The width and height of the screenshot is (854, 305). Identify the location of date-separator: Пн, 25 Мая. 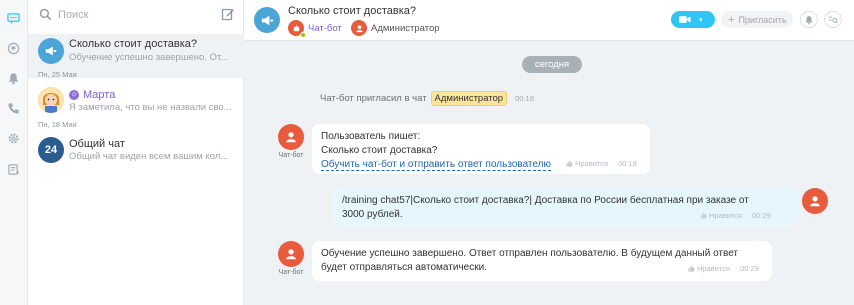
(57, 74).